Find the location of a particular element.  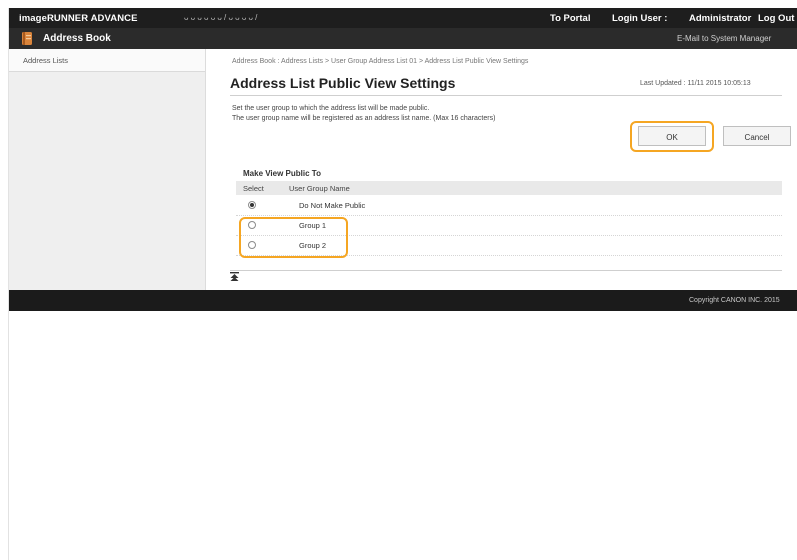

login-user-name: Administrator is located at coordinates (720, 18).